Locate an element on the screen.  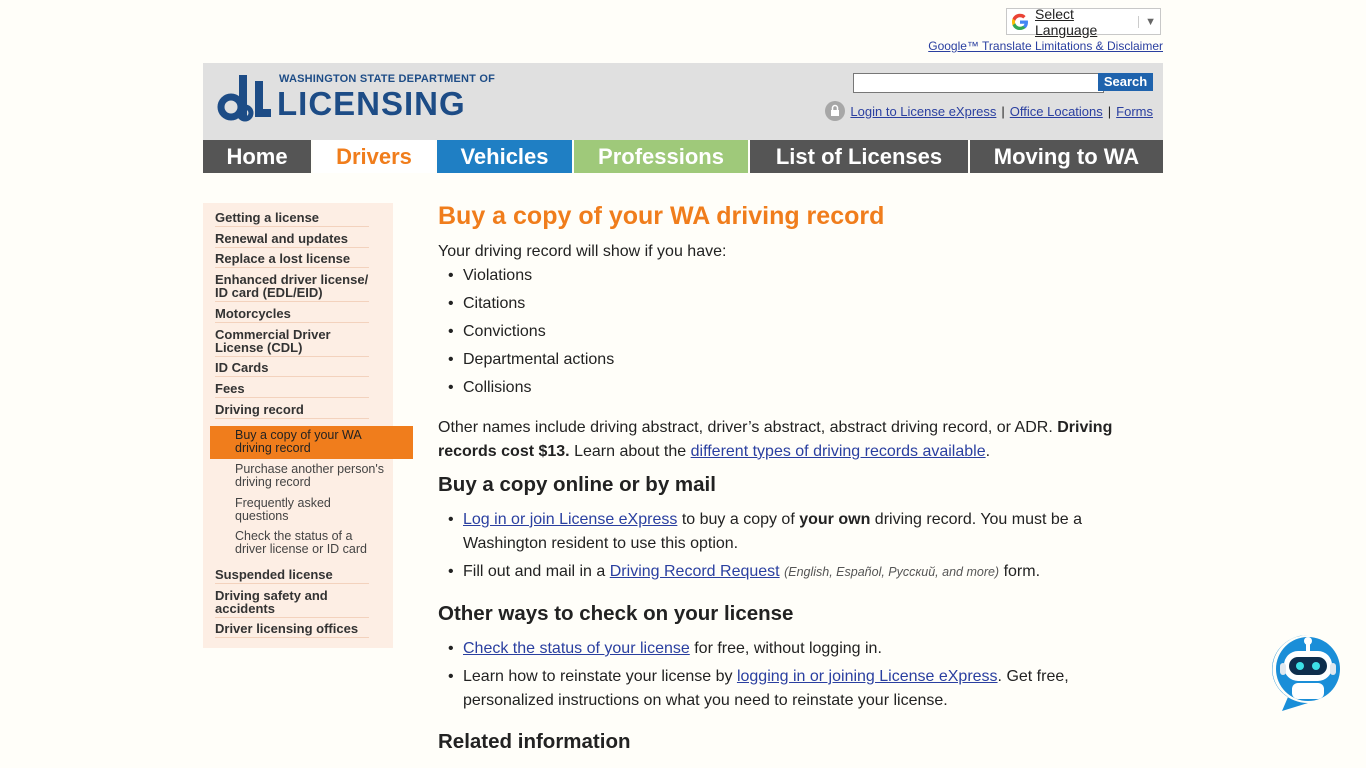
logo-title: LICENSING is located at coordinates (371, 103).